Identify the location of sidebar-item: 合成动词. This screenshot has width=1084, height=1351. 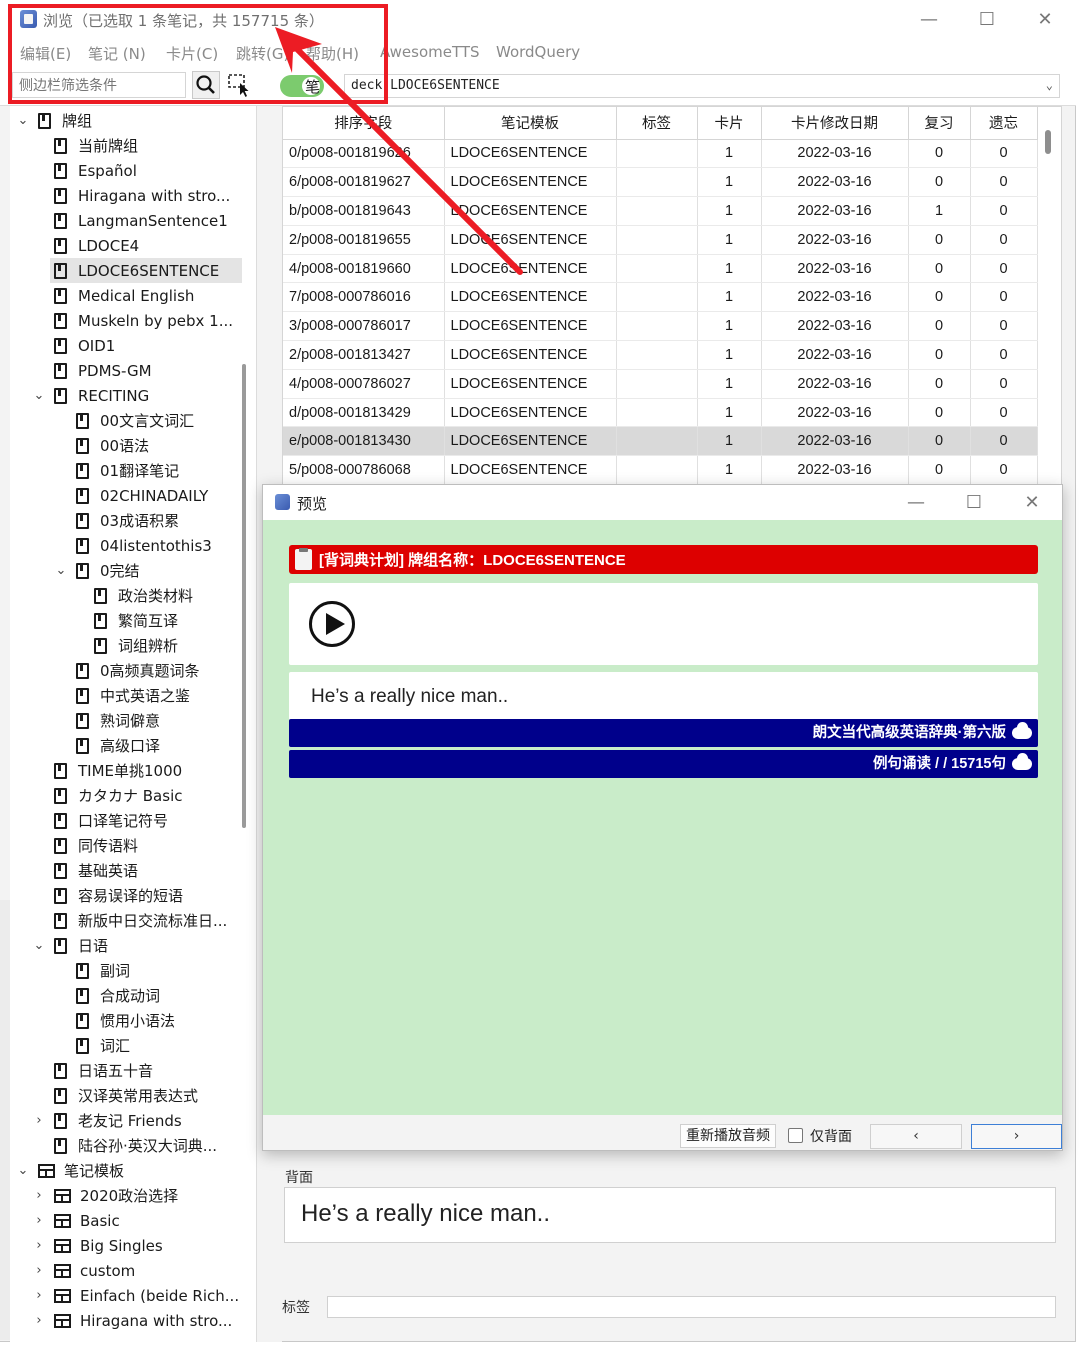
(157, 995).